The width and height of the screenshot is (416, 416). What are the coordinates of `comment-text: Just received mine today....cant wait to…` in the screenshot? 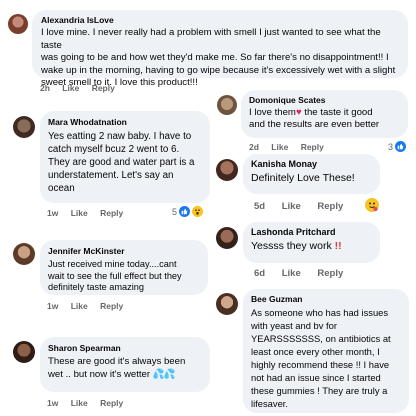 It's located at (115, 275).